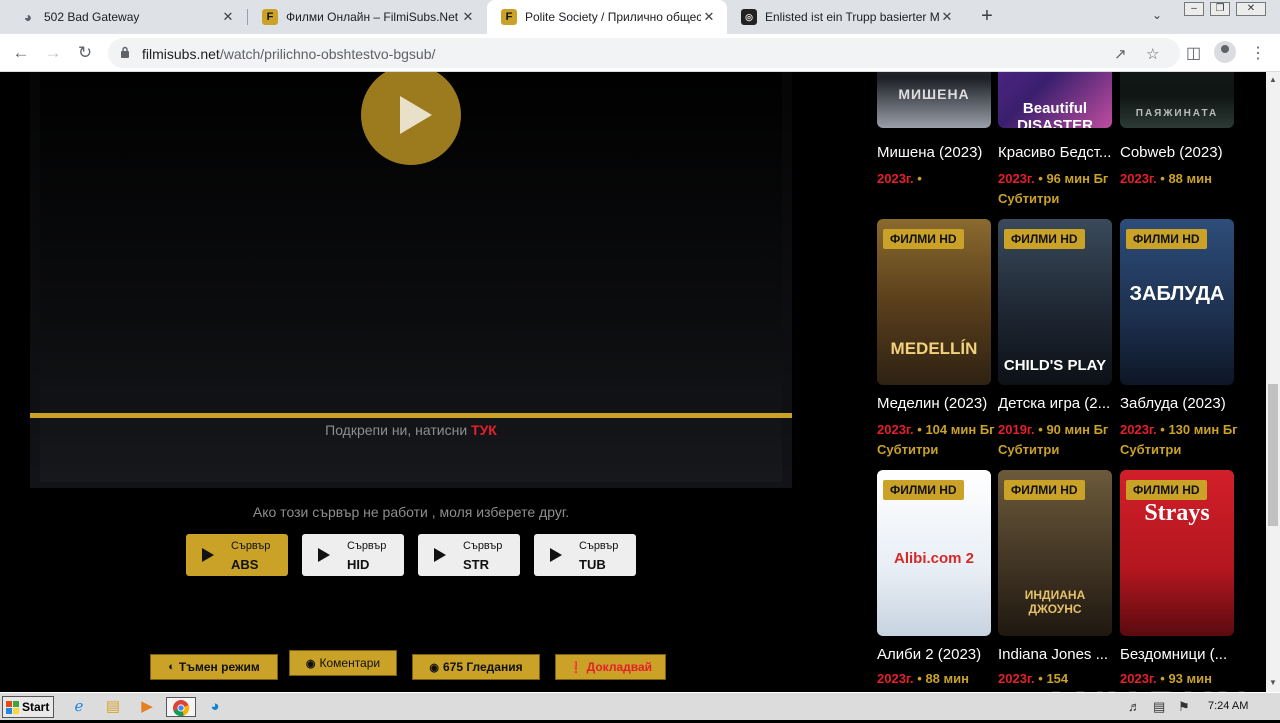  What do you see at coordinates (937, 152) in the screenshot?
I see `movie-title: Мишена (2023)` at bounding box center [937, 152].